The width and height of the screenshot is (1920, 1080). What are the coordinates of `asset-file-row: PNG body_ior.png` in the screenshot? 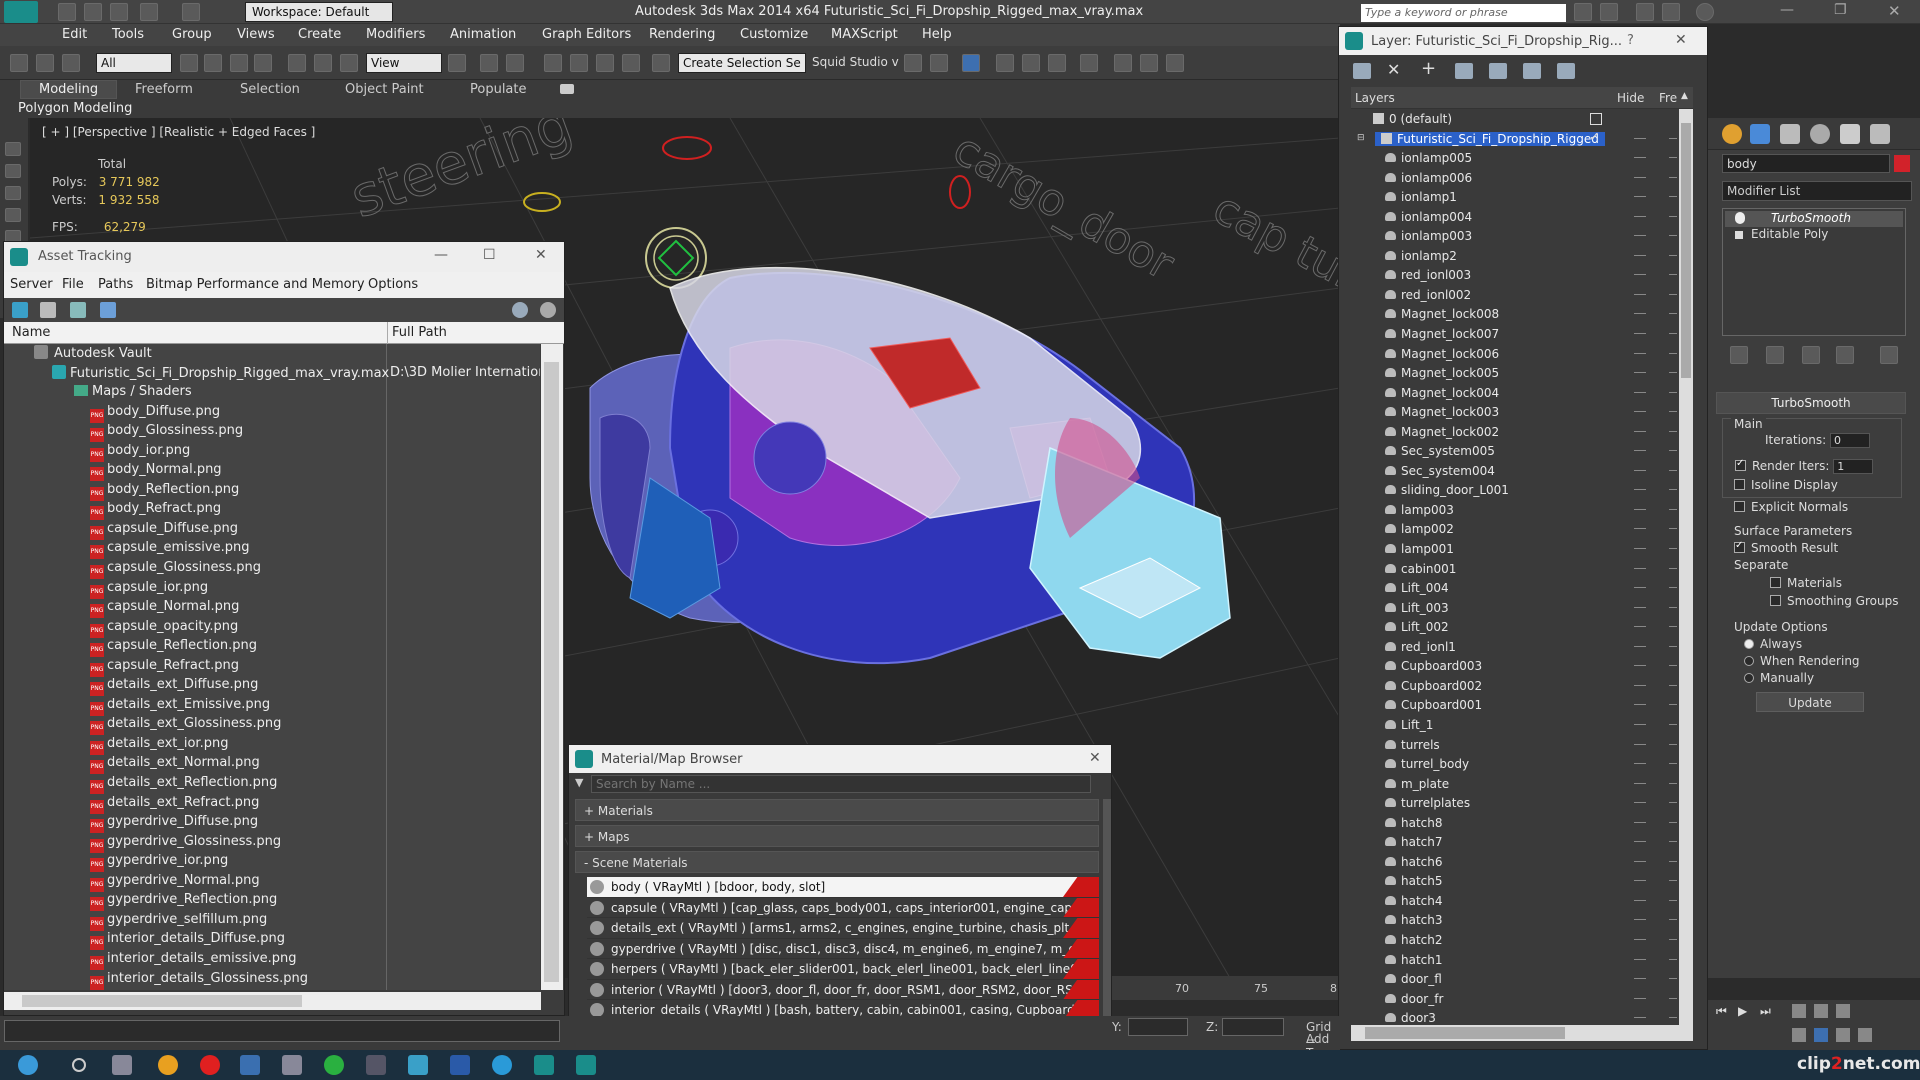 It's located at (272, 452).